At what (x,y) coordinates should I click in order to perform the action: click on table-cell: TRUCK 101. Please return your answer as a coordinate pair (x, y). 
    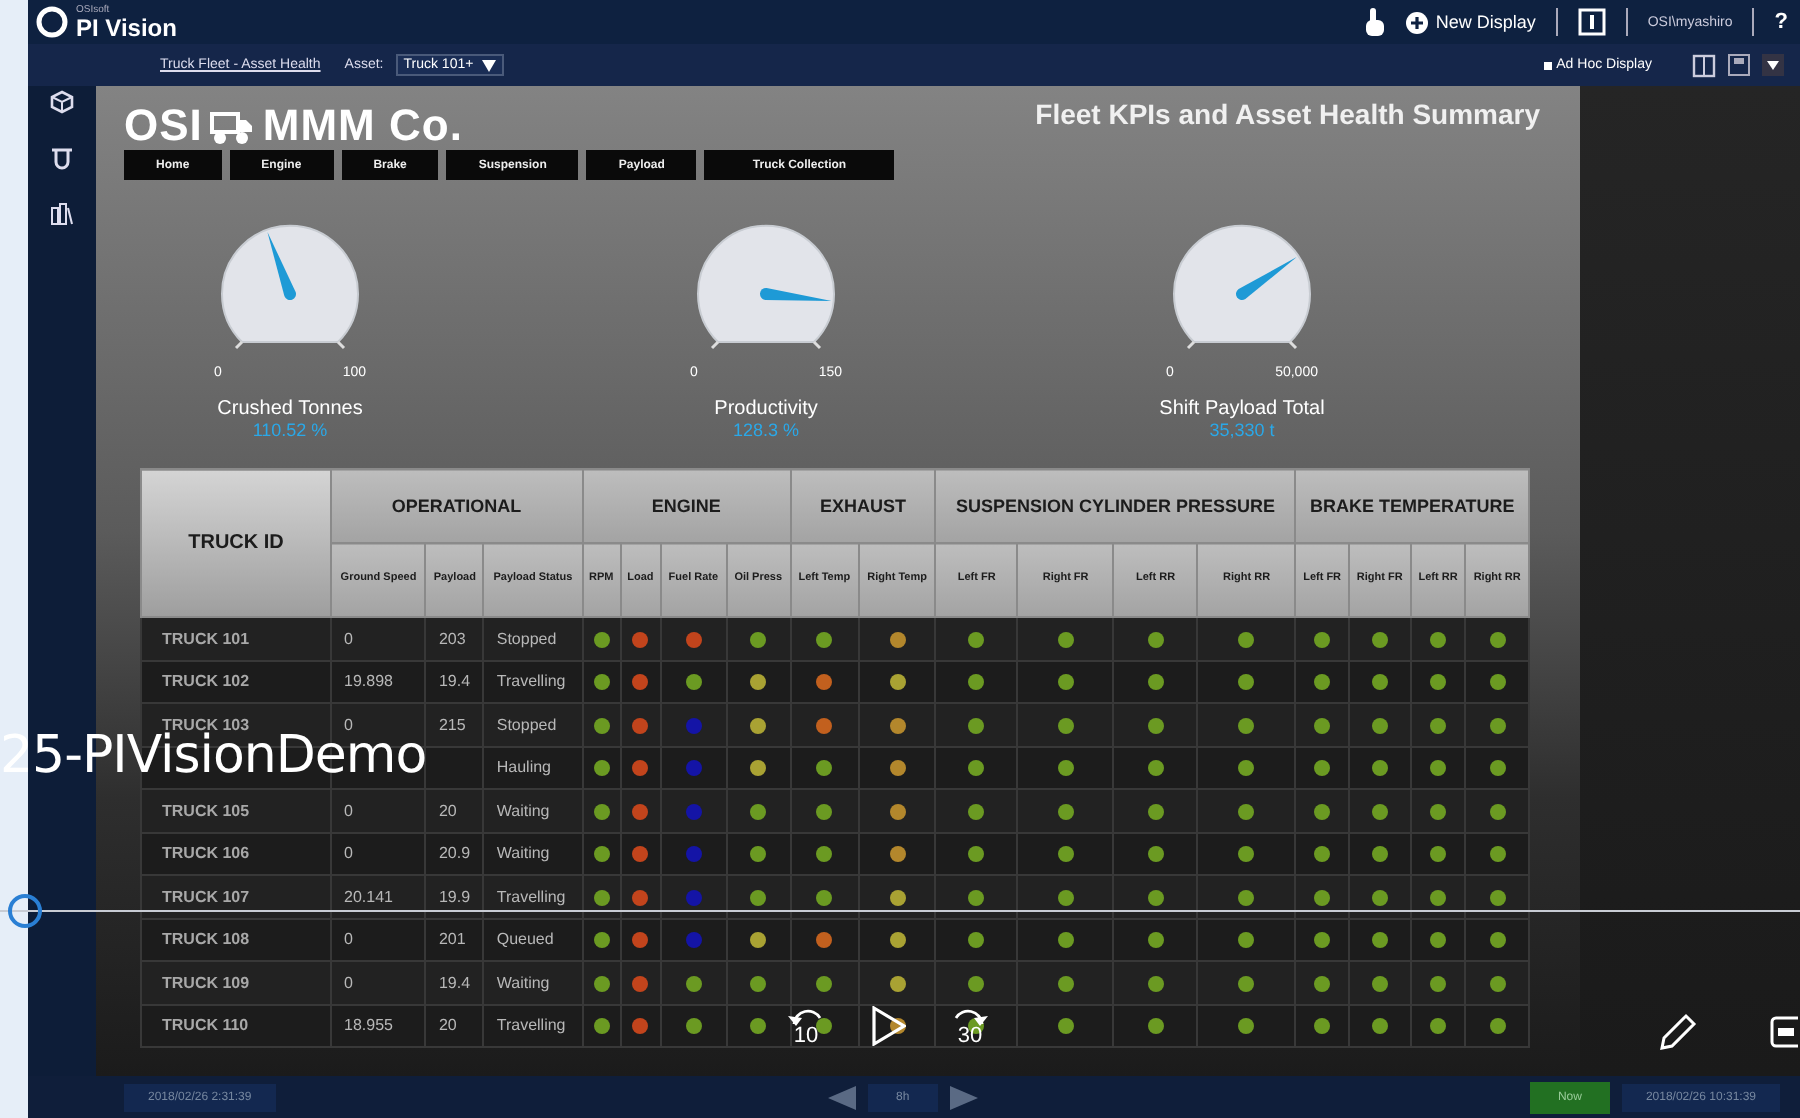
    Looking at the image, I should click on (236, 638).